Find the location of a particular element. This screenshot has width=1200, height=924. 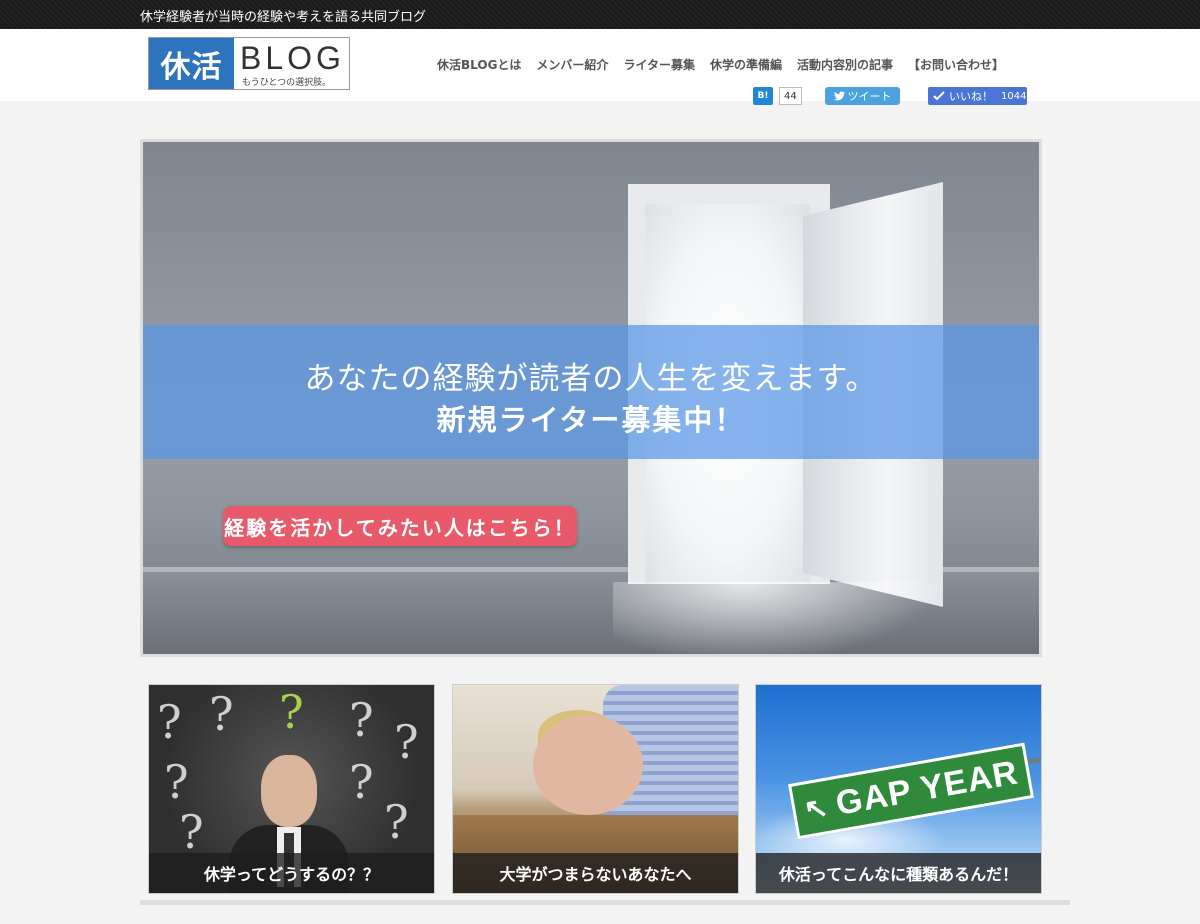

tweet-button: ツイート is located at coordinates (862, 96).